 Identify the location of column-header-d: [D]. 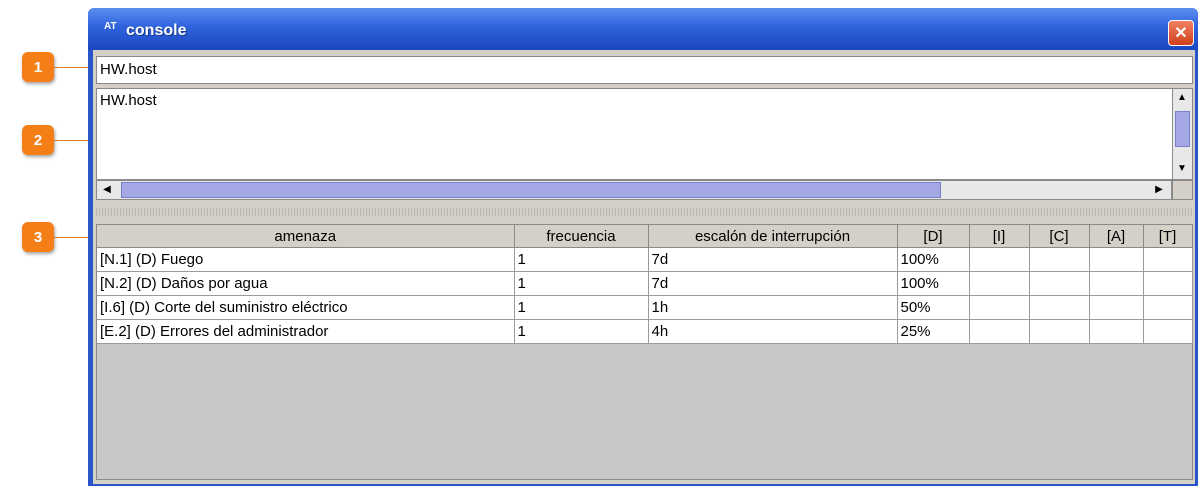
(933, 236).